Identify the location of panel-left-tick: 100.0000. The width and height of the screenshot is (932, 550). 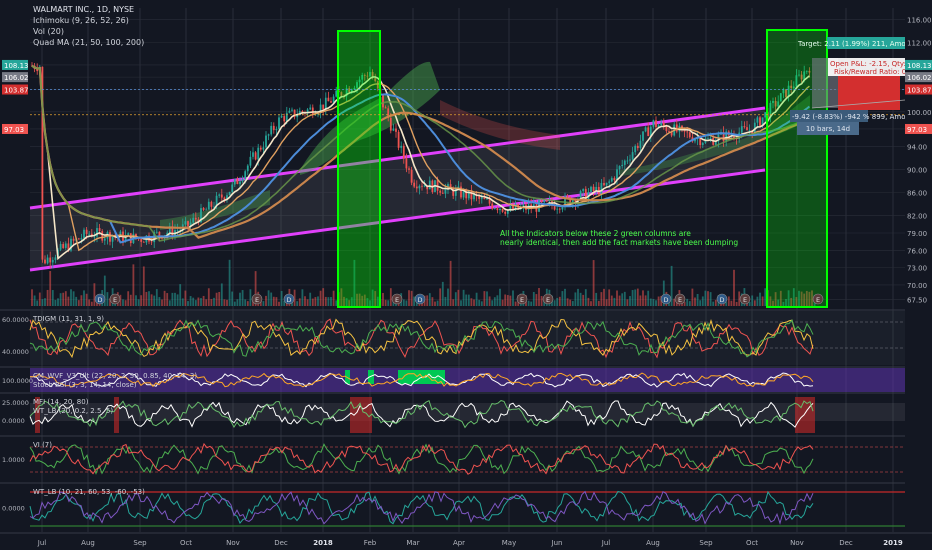
(17, 381).